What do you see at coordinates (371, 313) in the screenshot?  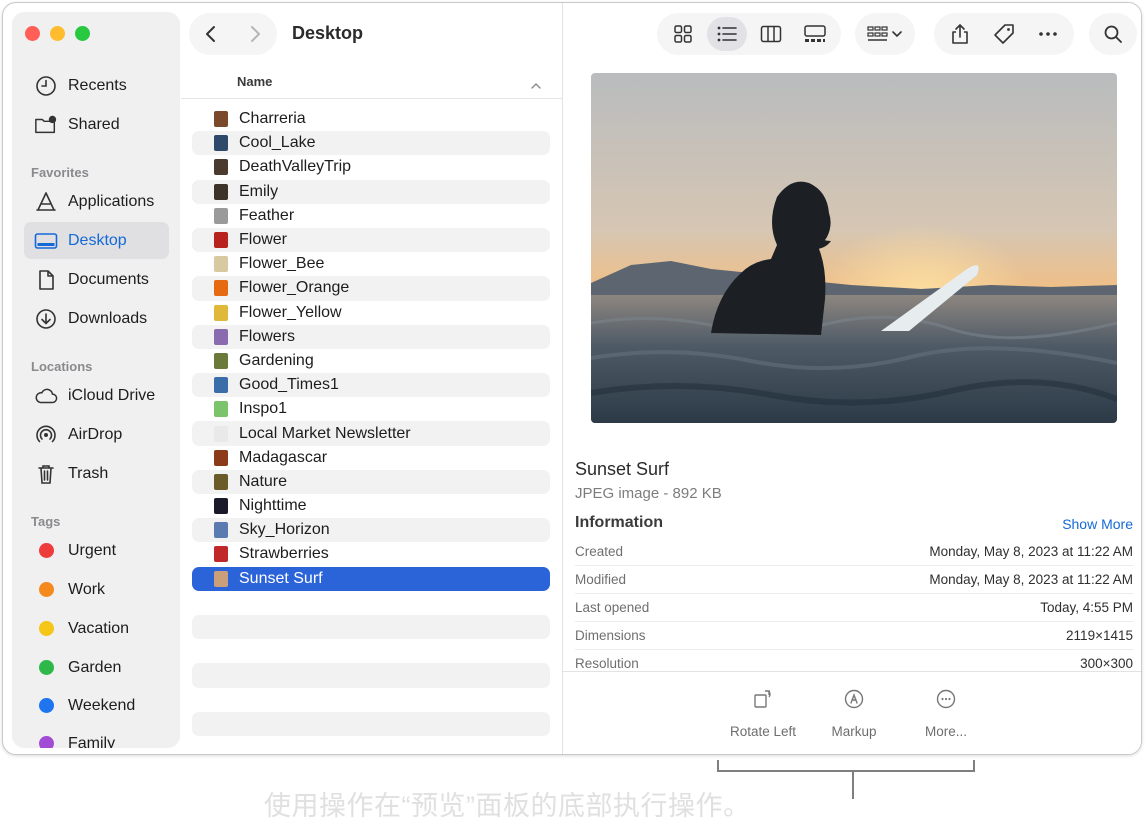 I see `file-row: Flower_Yellow` at bounding box center [371, 313].